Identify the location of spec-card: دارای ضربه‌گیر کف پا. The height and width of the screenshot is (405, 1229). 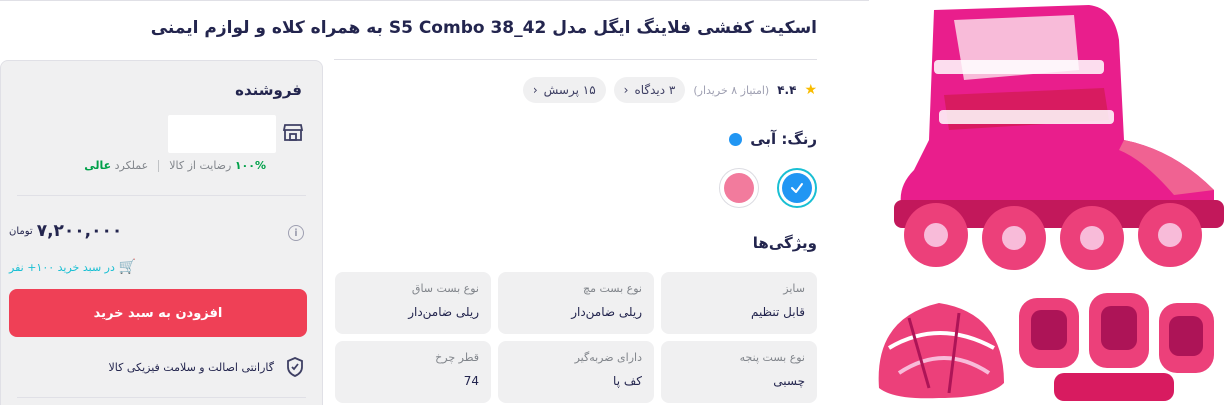
(576, 372).